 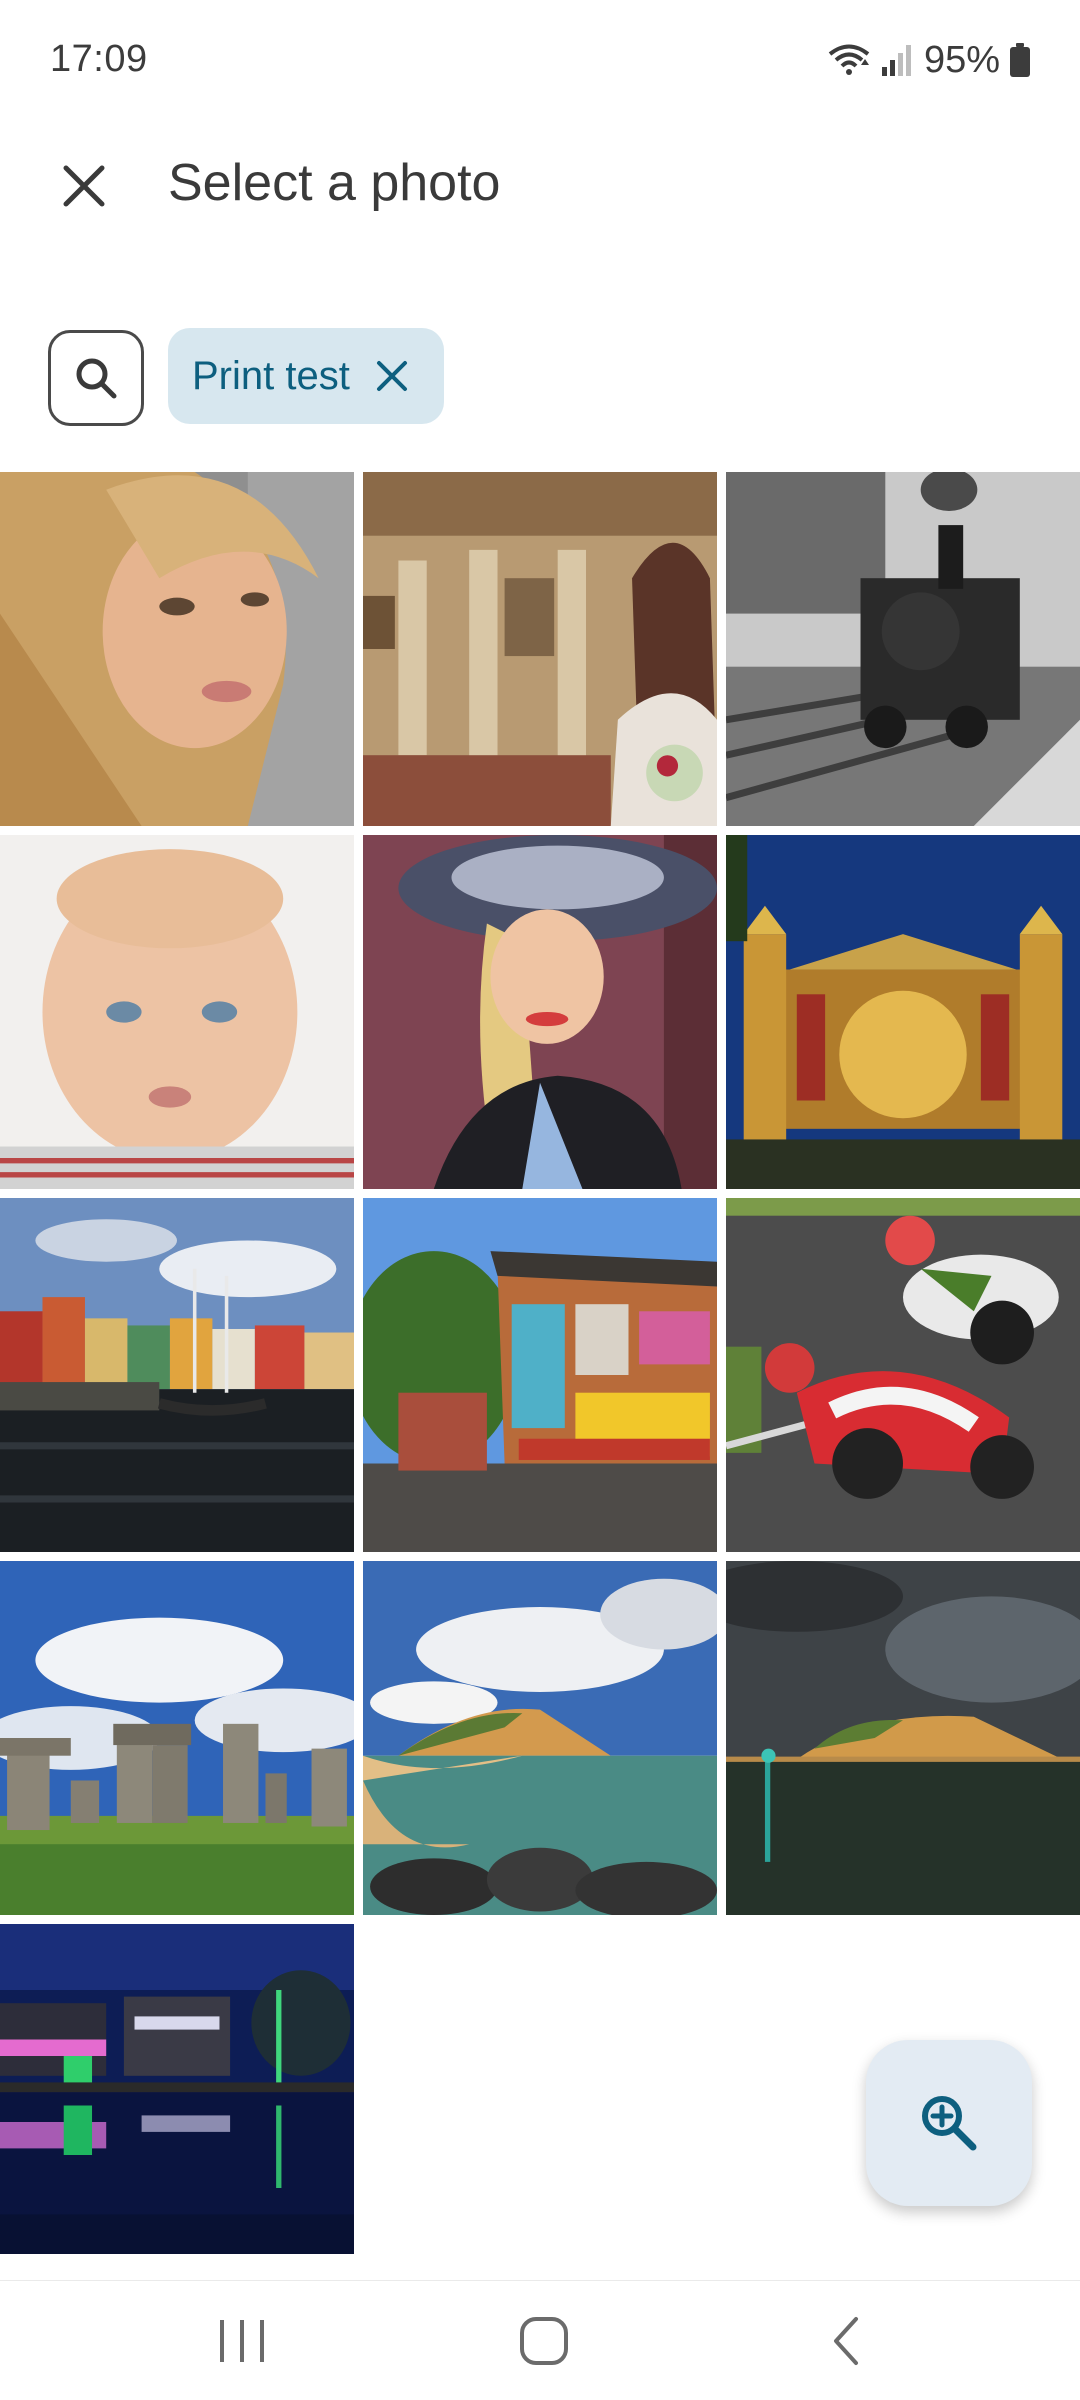 I want to click on home-button, so click(x=544, y=2341).